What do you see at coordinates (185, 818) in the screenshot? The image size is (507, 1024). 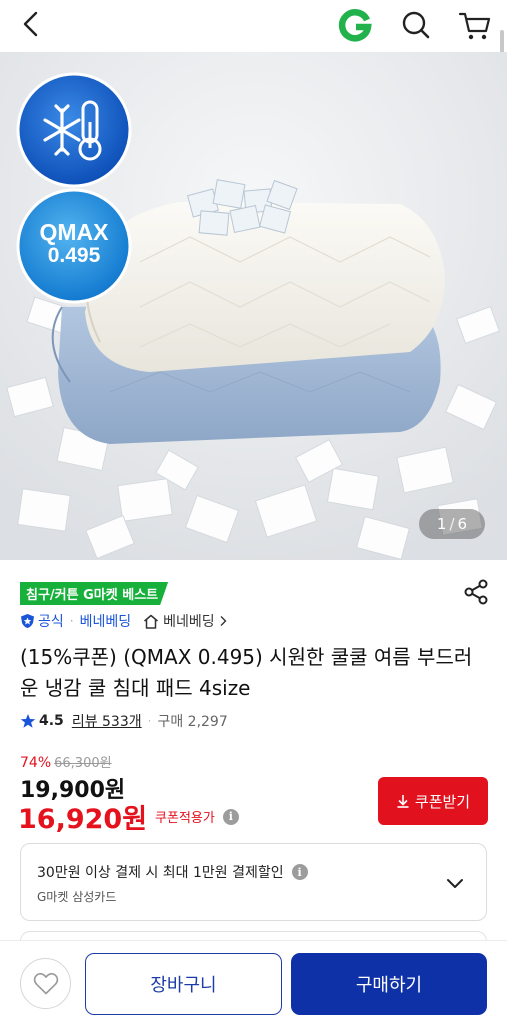 I see `coupon-applied-label: 쿠폰적용가` at bounding box center [185, 818].